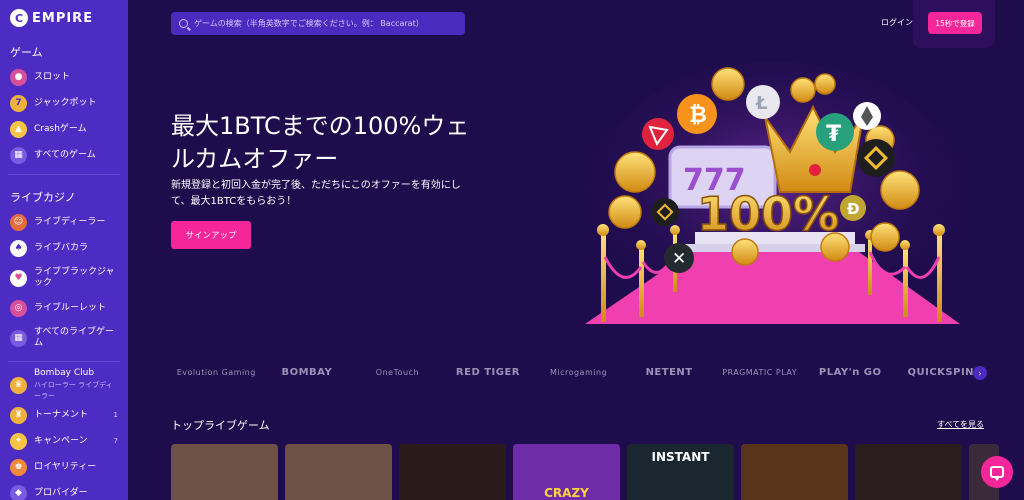 This screenshot has height=500, width=1024. What do you see at coordinates (74, 277) in the screenshot?
I see `sidebar-item-label: ライブブラックジャック` at bounding box center [74, 277].